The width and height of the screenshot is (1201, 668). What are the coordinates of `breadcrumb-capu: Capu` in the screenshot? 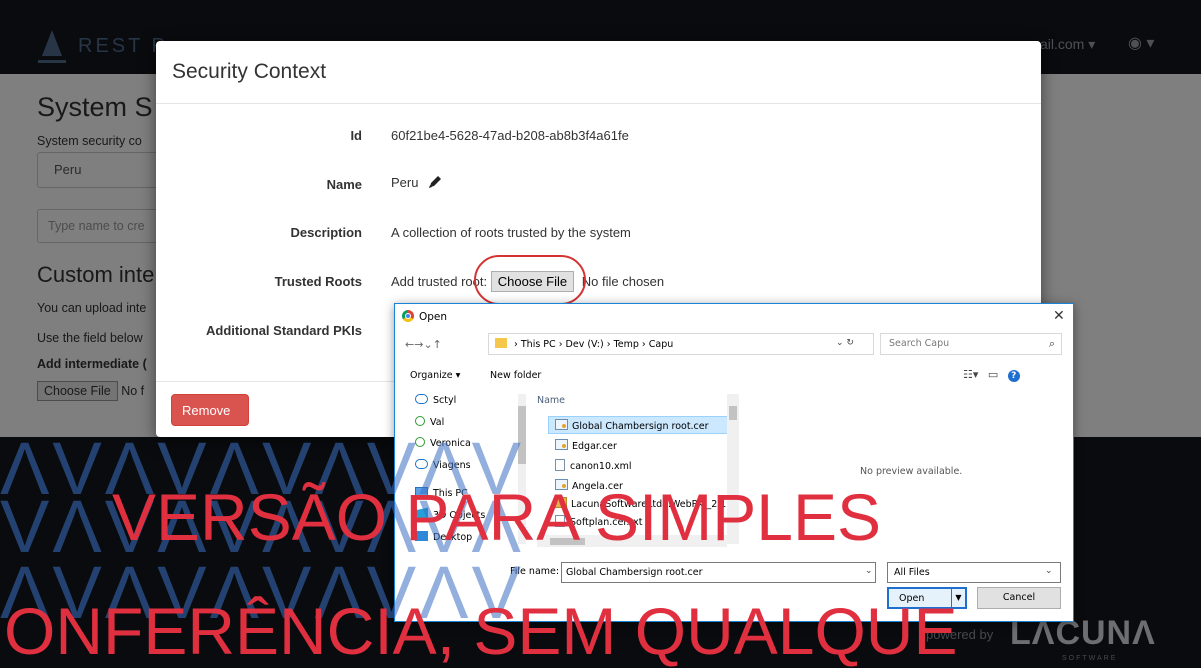 It's located at (661, 344).